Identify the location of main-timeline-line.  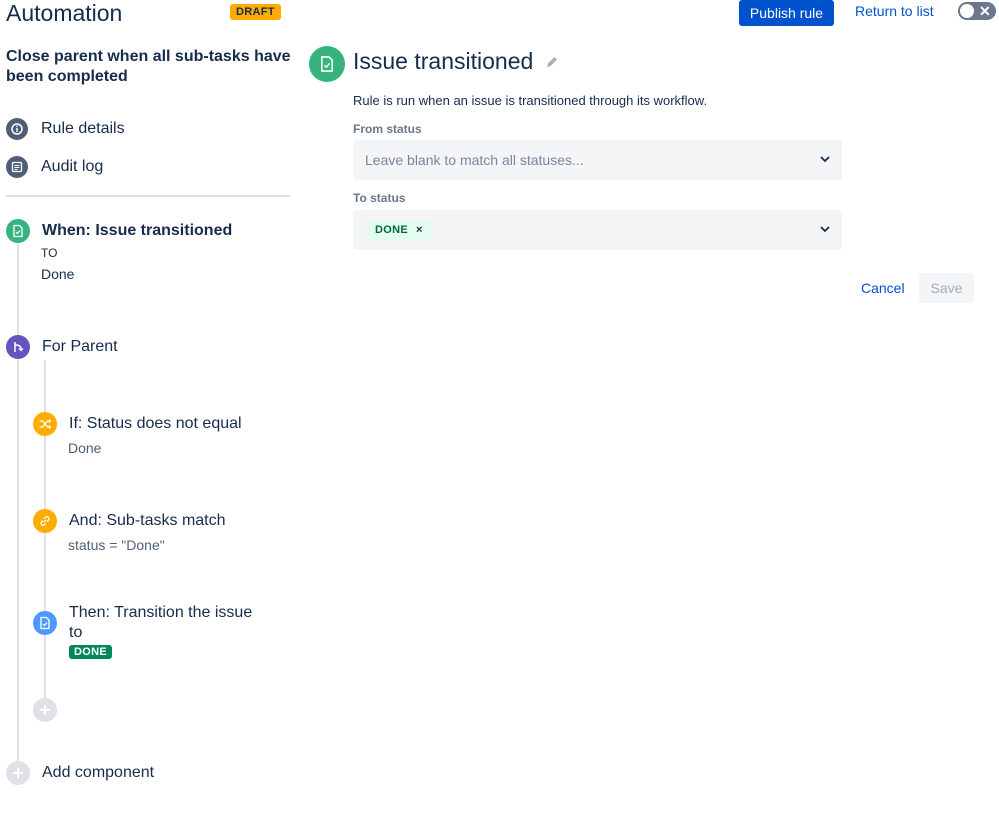
(18, 502).